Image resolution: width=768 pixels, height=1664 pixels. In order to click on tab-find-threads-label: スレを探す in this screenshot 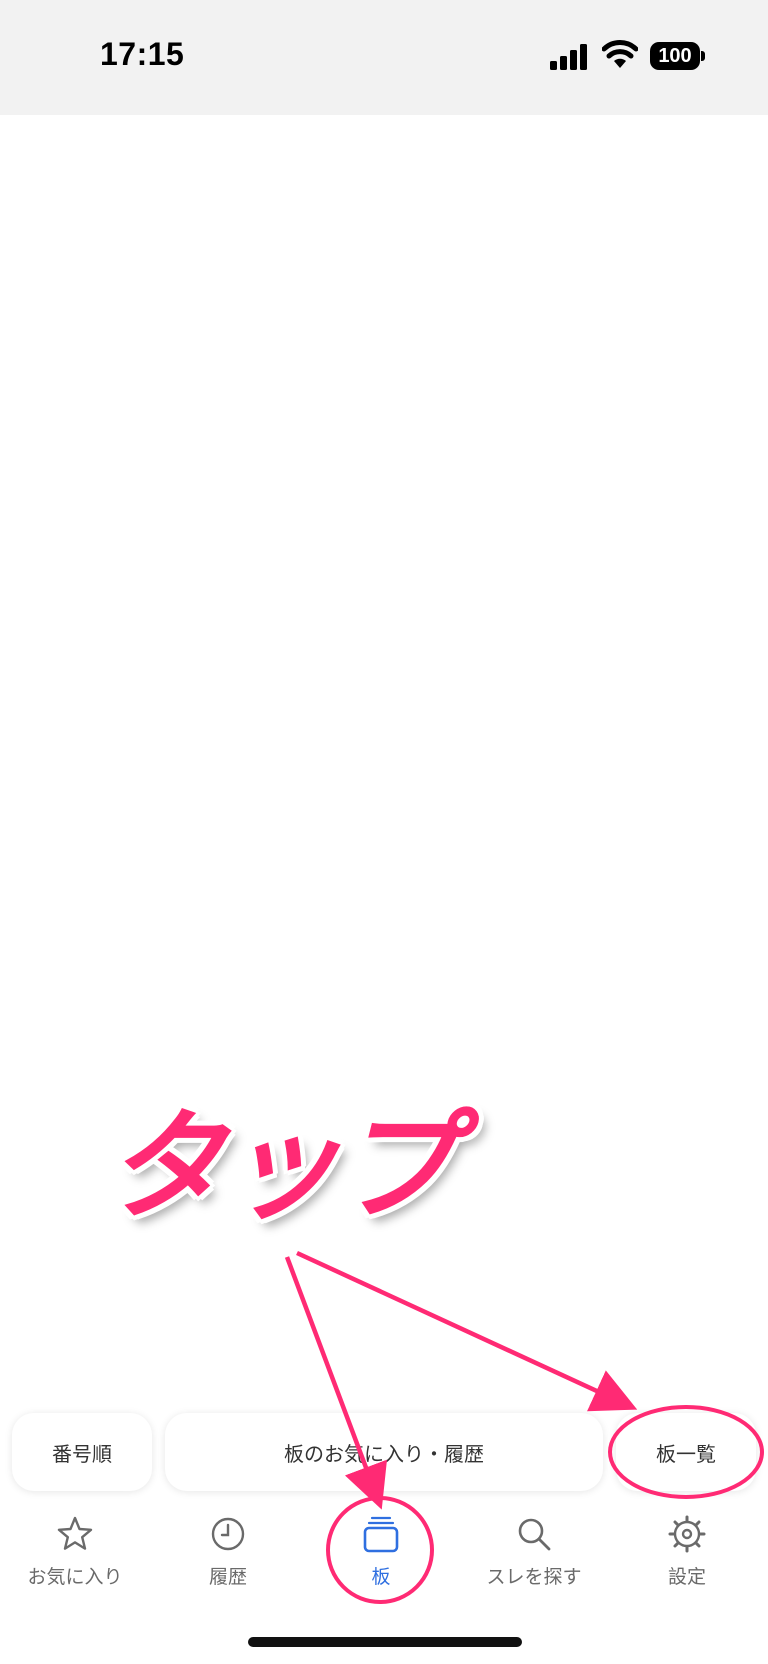, I will do `click(534, 1577)`.